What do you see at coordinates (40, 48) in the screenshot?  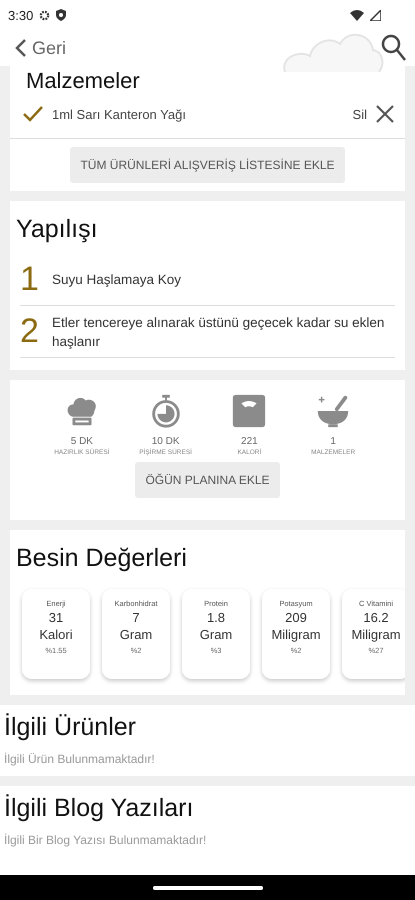 I see `back-button: Geri` at bounding box center [40, 48].